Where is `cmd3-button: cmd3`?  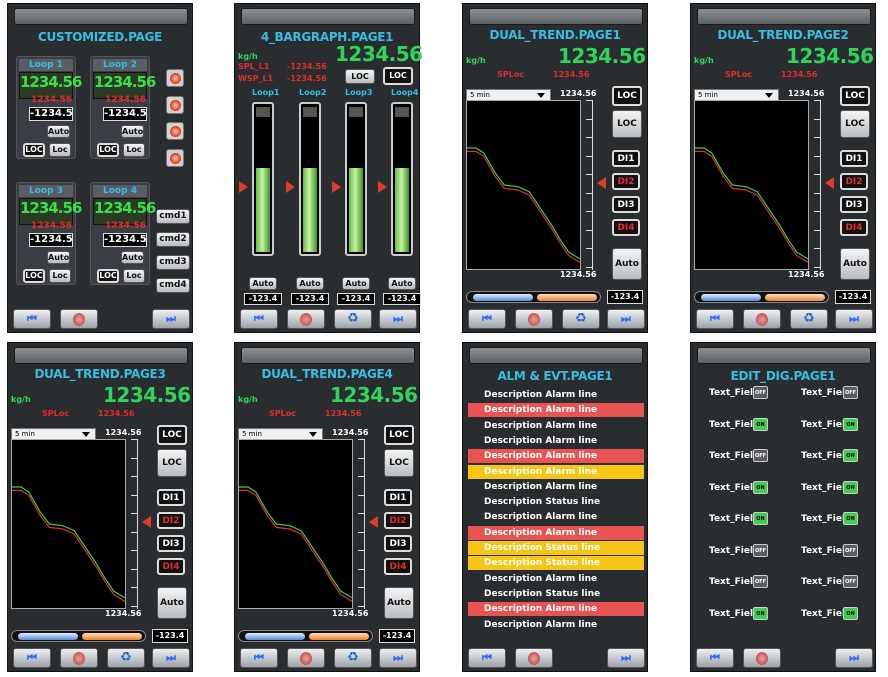 cmd3-button: cmd3 is located at coordinates (173, 262).